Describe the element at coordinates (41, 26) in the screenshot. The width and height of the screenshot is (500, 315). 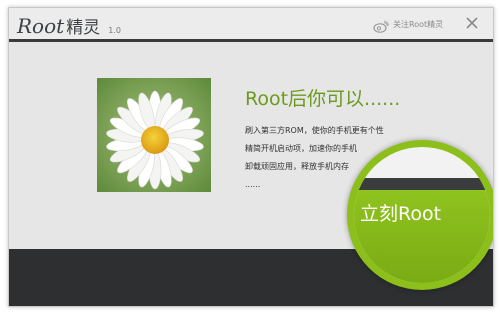
I see `logo-root-text: Root` at that location.